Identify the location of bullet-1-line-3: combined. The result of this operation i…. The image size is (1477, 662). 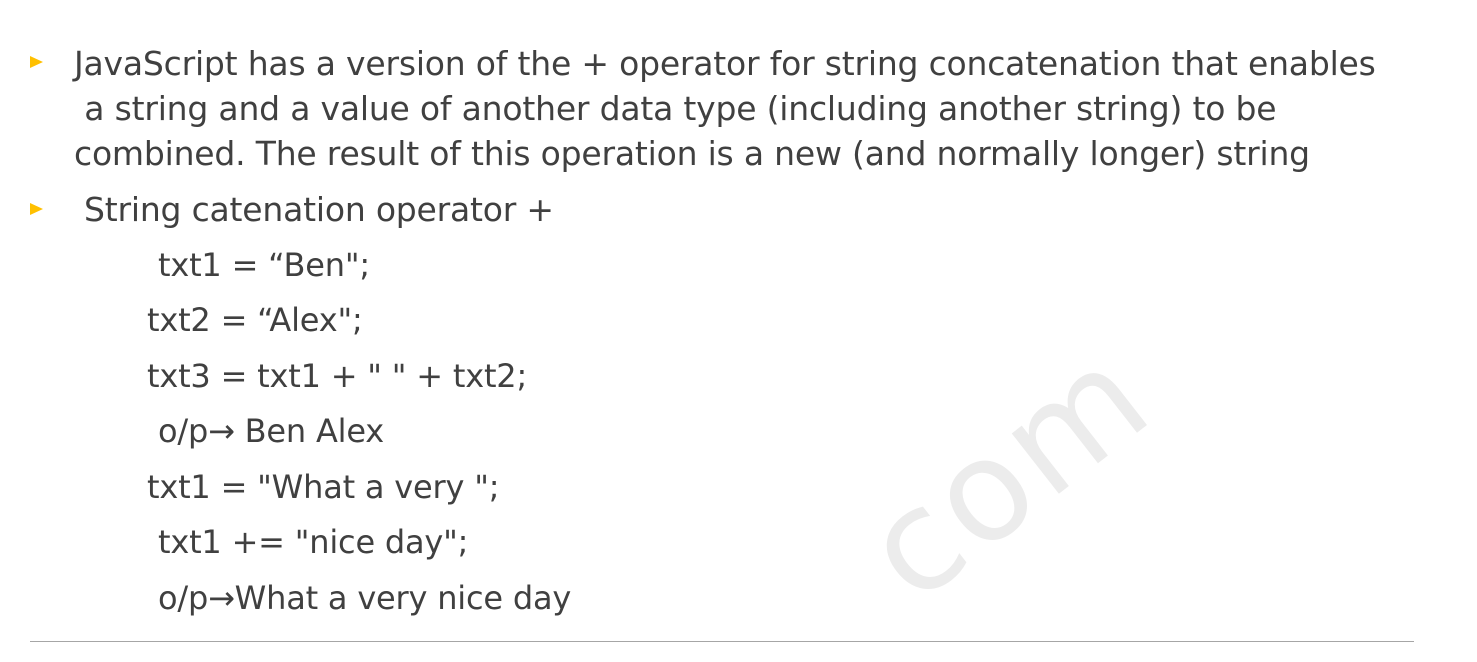
(692, 153).